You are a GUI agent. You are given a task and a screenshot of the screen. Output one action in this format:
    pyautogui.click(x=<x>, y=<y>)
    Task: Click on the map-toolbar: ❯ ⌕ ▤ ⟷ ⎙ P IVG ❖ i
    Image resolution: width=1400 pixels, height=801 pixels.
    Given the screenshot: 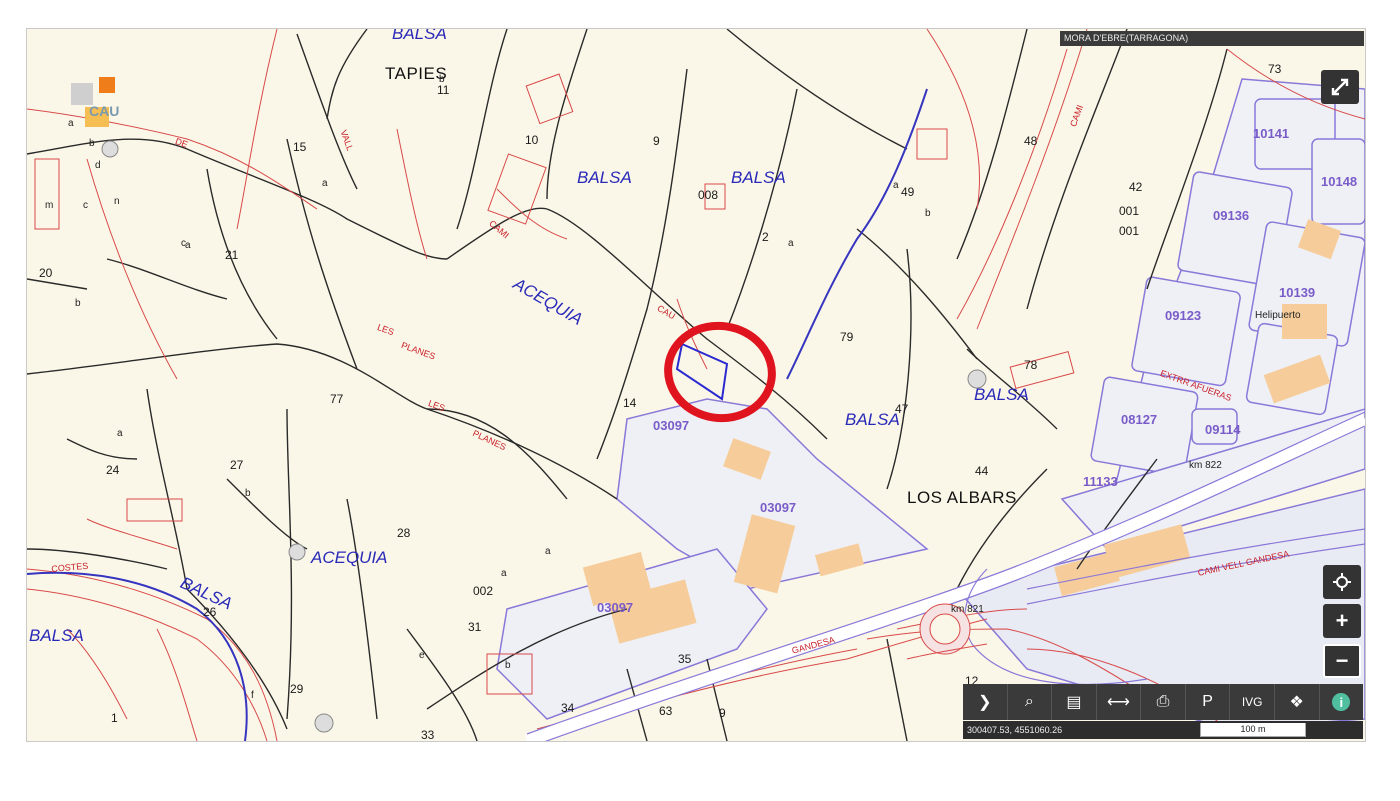 What is the action you would take?
    pyautogui.click(x=1163, y=702)
    